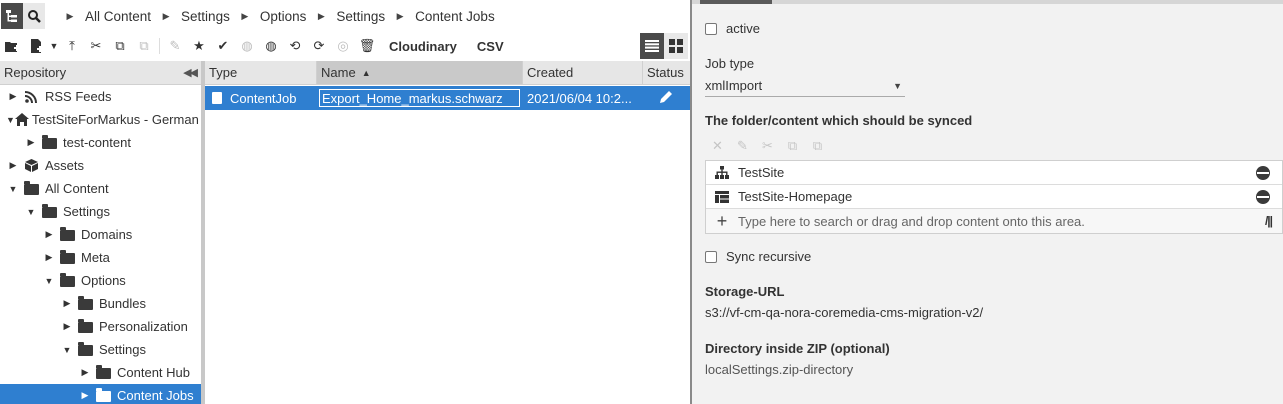  I want to click on library-icon: /||, so click(1269, 221).